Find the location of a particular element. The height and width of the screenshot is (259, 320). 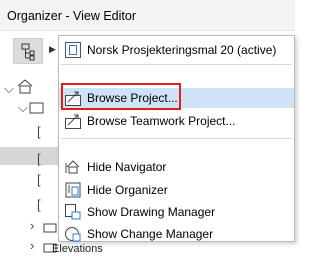

organizer-icon is located at coordinates (73, 190).